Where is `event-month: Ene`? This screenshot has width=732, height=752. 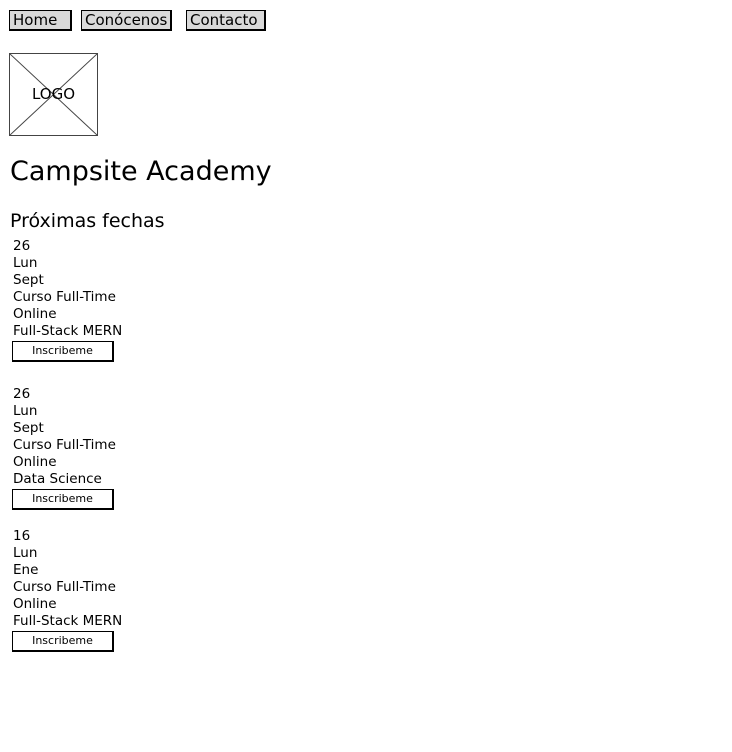 event-month: Ene is located at coordinates (26, 570).